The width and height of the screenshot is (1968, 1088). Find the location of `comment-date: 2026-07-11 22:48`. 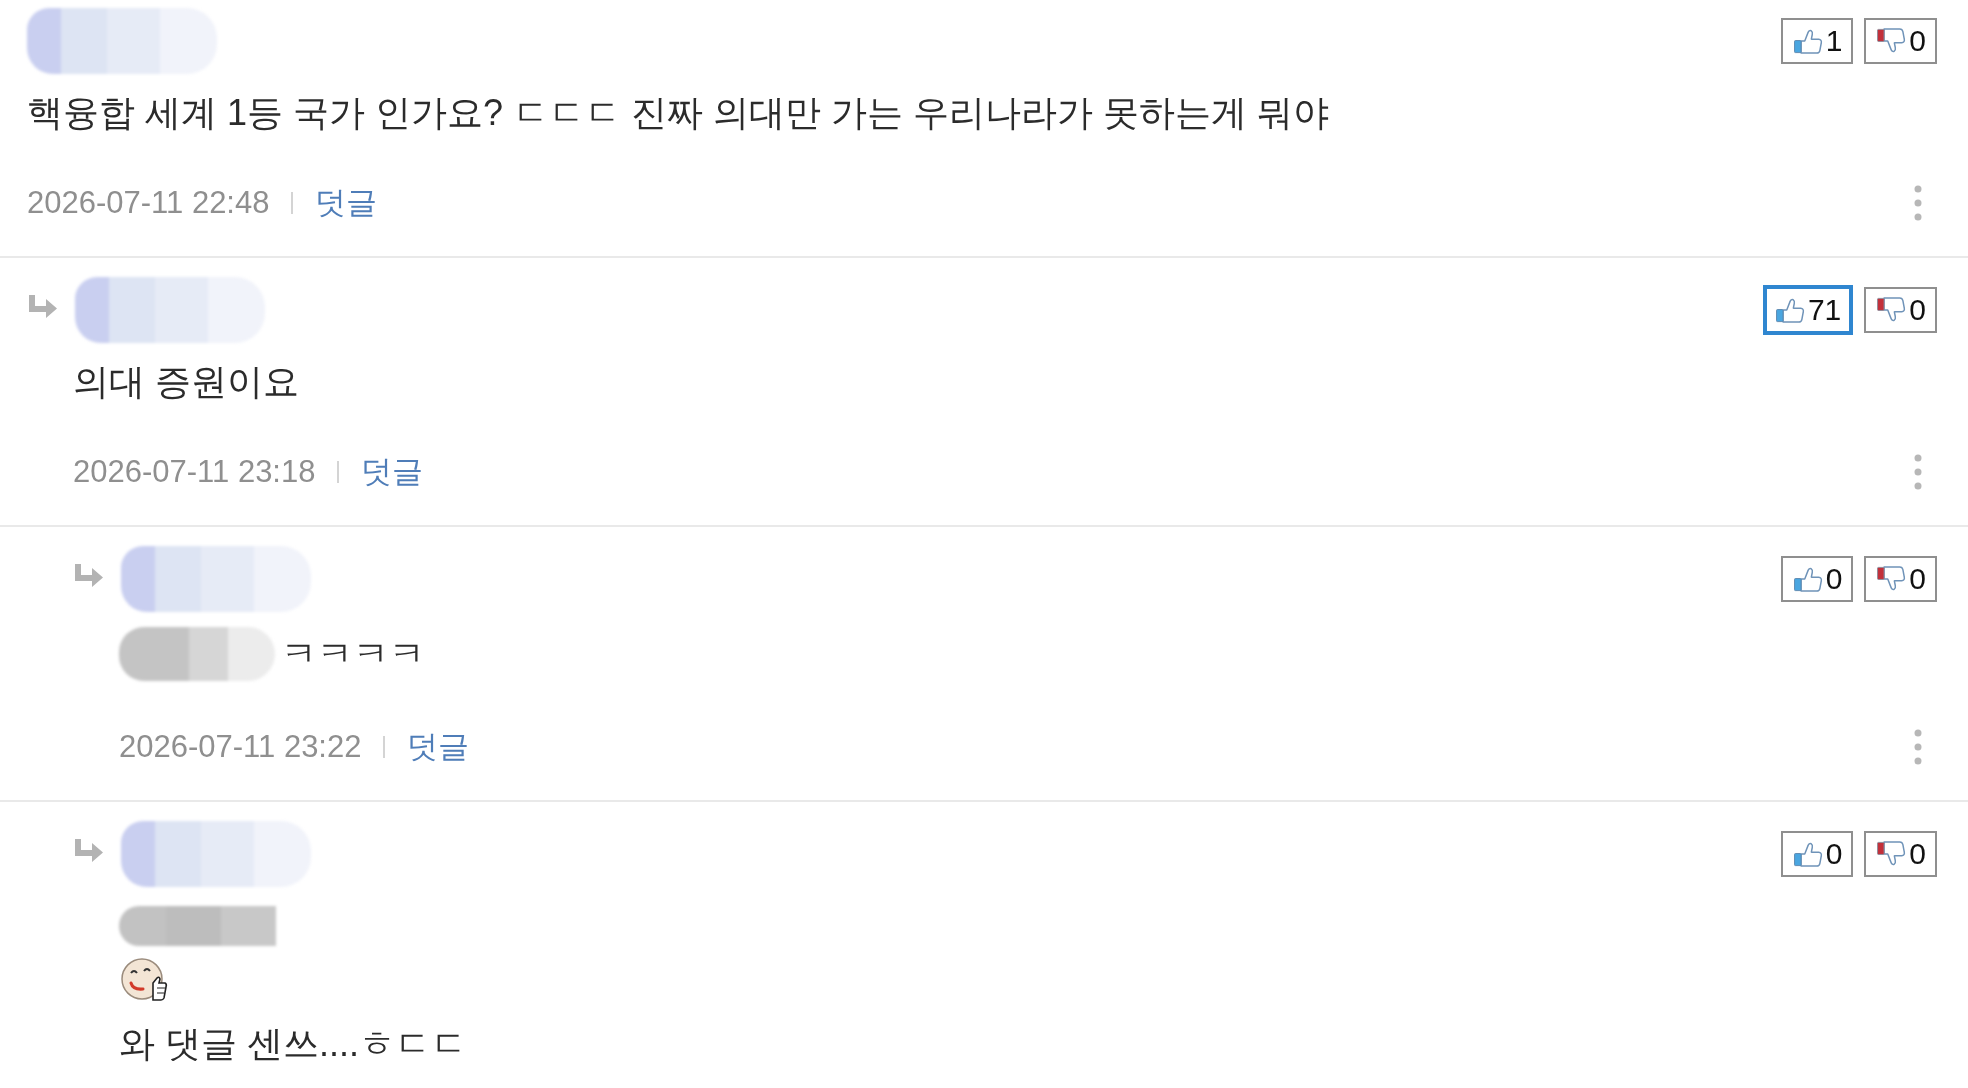

comment-date: 2026-07-11 22:48 is located at coordinates (148, 203).